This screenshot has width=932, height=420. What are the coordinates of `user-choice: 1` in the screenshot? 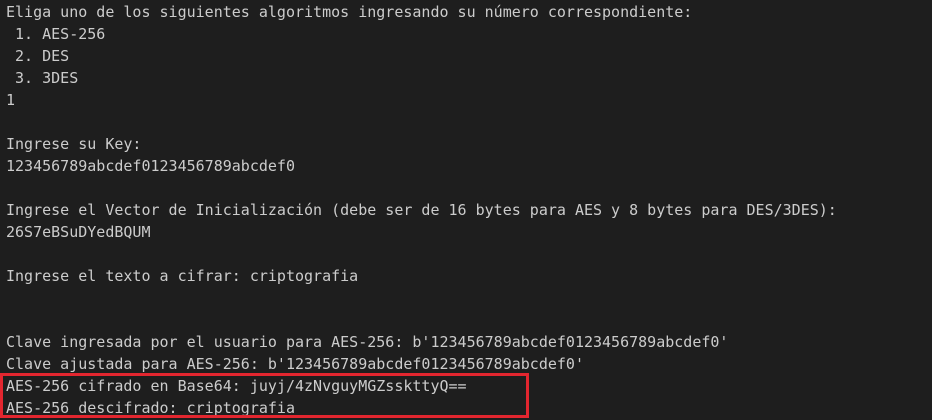 It's located at (11, 100).